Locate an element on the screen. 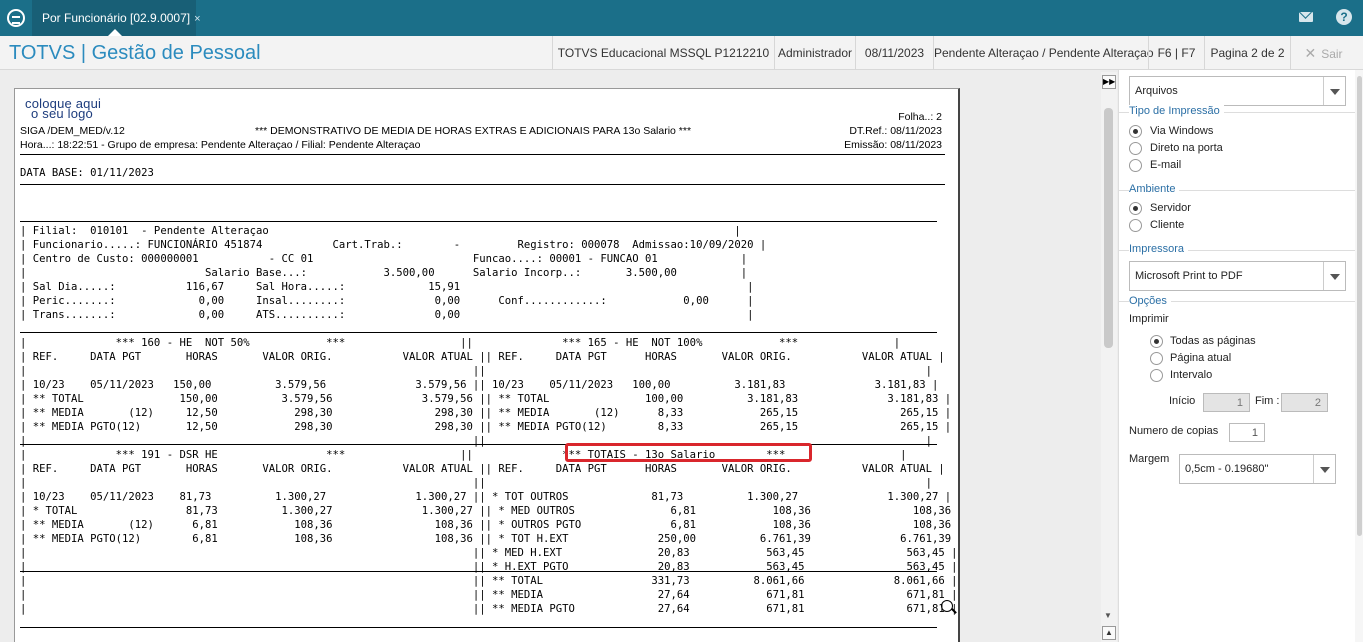 Image resolution: width=1363 pixels, height=642 pixels. inicio-input: 1 is located at coordinates (1226, 402).